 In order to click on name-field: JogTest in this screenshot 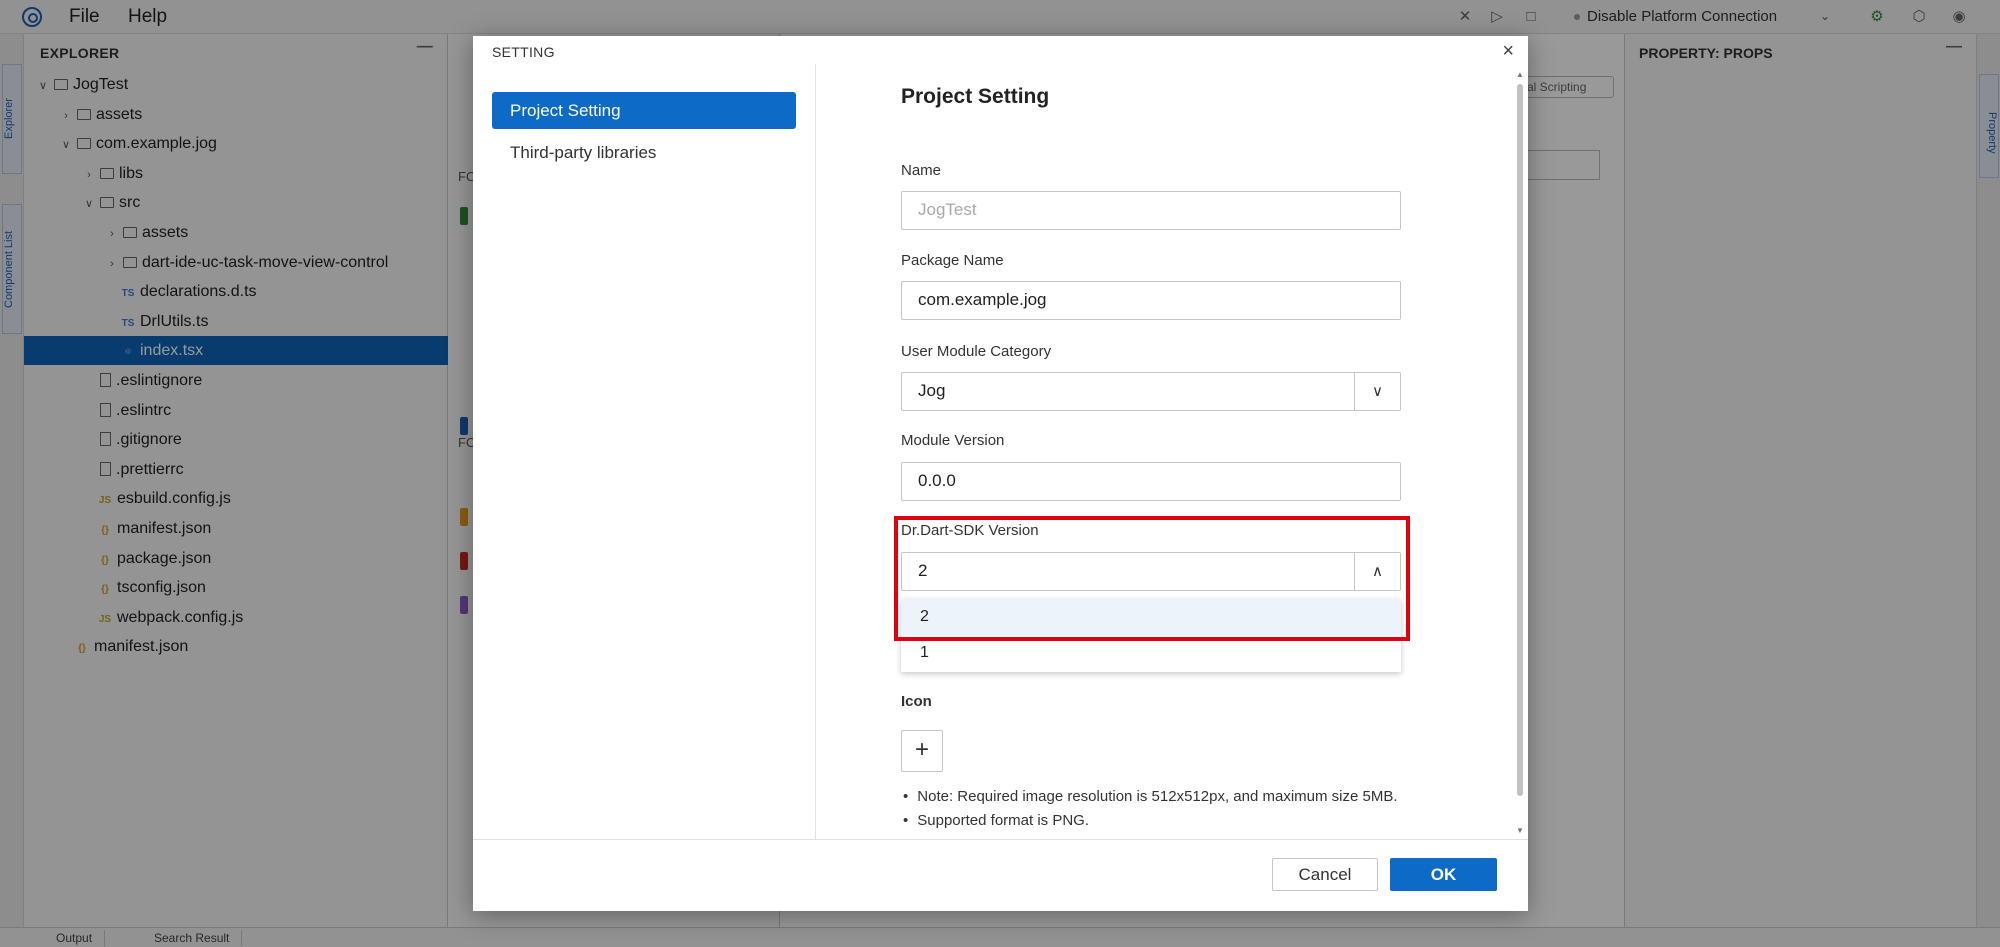, I will do `click(1151, 210)`.